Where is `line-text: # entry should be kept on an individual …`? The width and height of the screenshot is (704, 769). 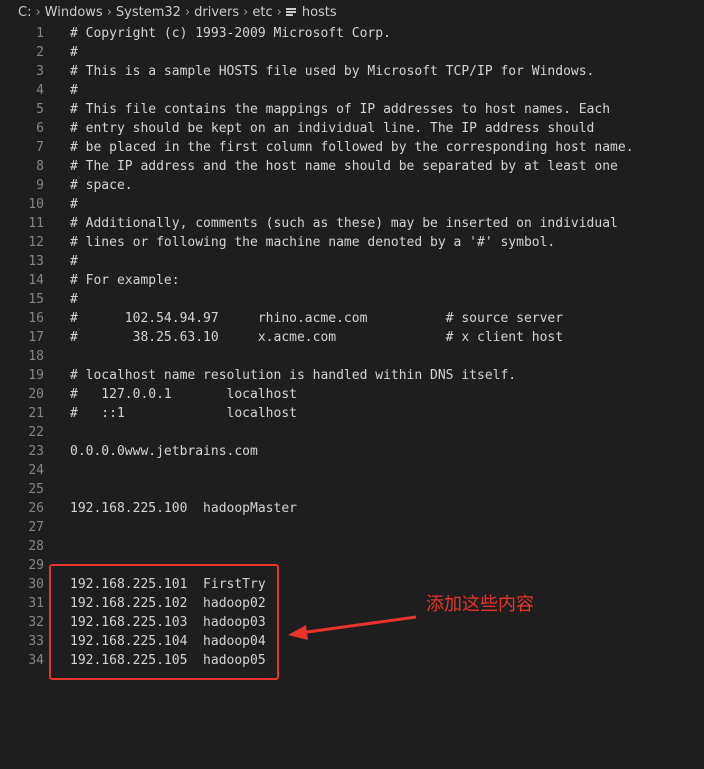 line-text: # entry should be kept on an individual … is located at coordinates (332, 128).